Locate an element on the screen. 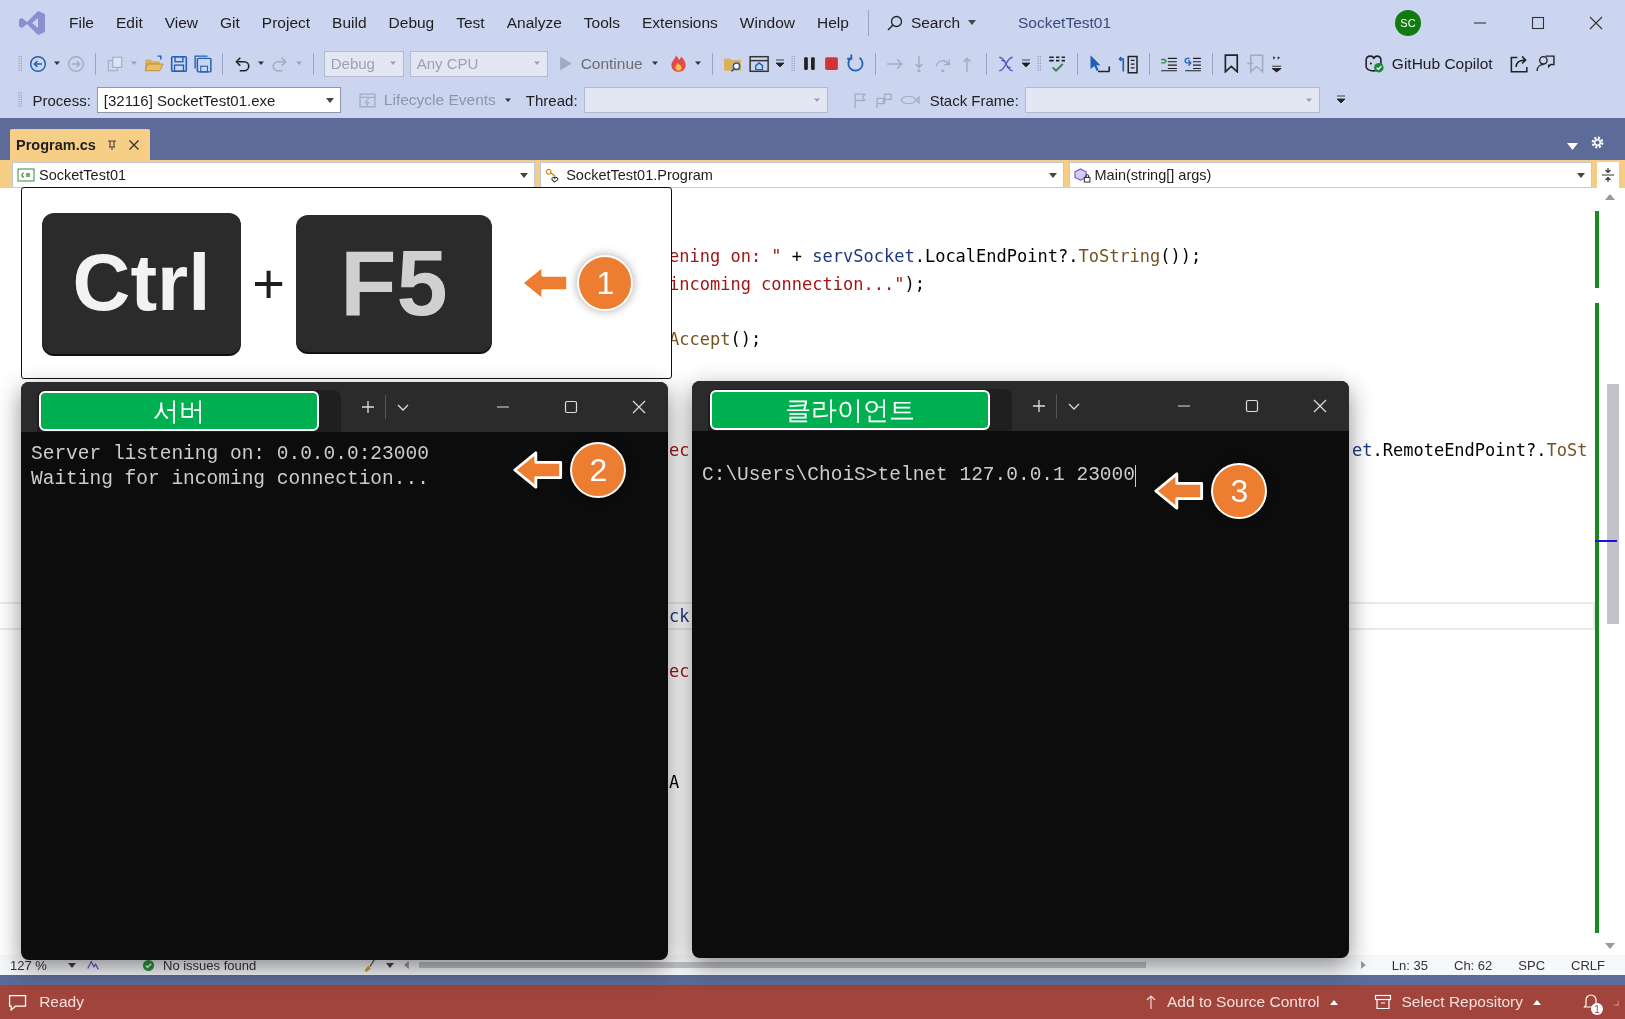 The image size is (1625, 1019). save-all-icon is located at coordinates (202, 63).